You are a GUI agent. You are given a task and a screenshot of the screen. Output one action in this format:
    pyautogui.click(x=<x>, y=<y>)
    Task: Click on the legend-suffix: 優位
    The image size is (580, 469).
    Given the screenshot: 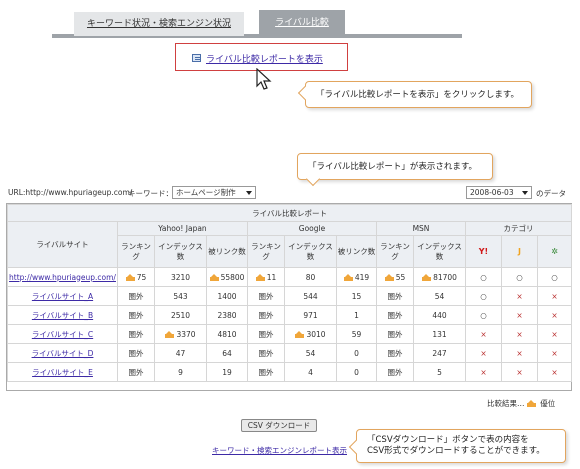 What is the action you would take?
    pyautogui.click(x=548, y=403)
    